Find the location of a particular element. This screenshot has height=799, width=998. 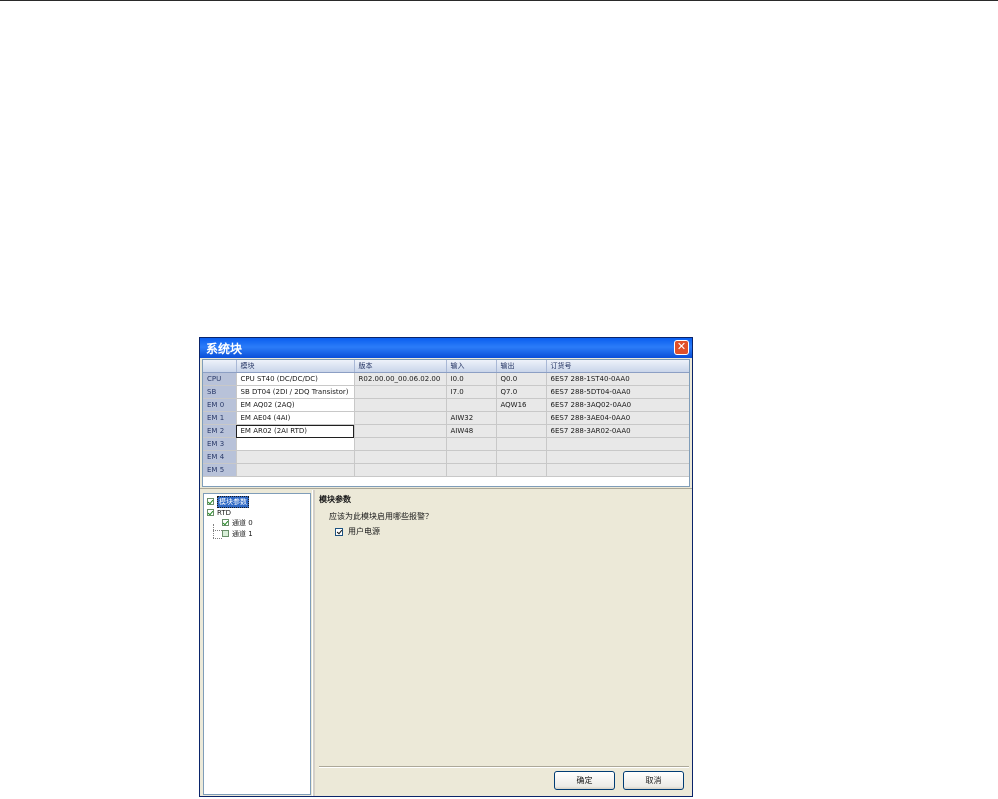

splitter is located at coordinates (313, 643).